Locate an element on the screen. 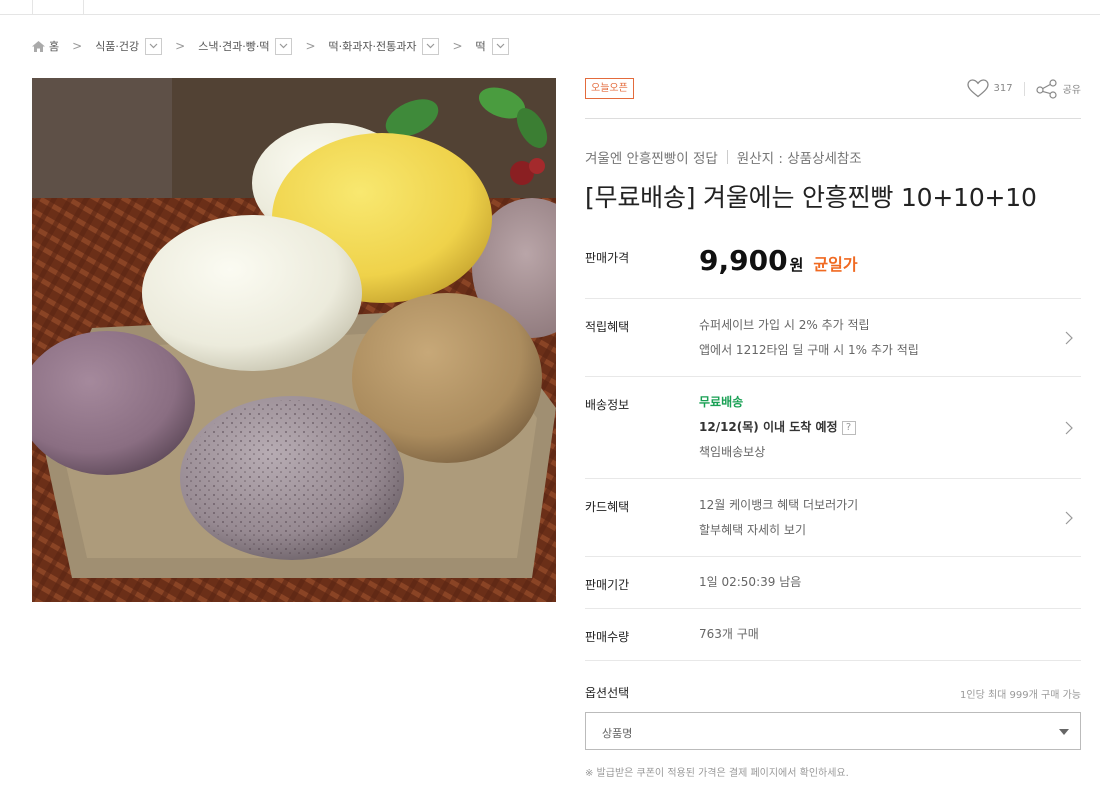 This screenshot has width=1100, height=793. price-row: 판매가격 9,900 원 균일가 is located at coordinates (833, 260).